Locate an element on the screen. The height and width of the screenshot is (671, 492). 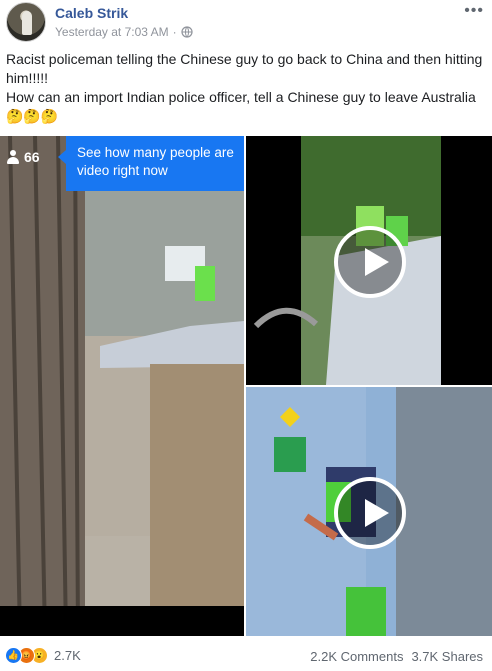
post-footer: 👍 😡 😮 2.7K 2.2K Comments 3.7K Shares is located at coordinates (246, 655).